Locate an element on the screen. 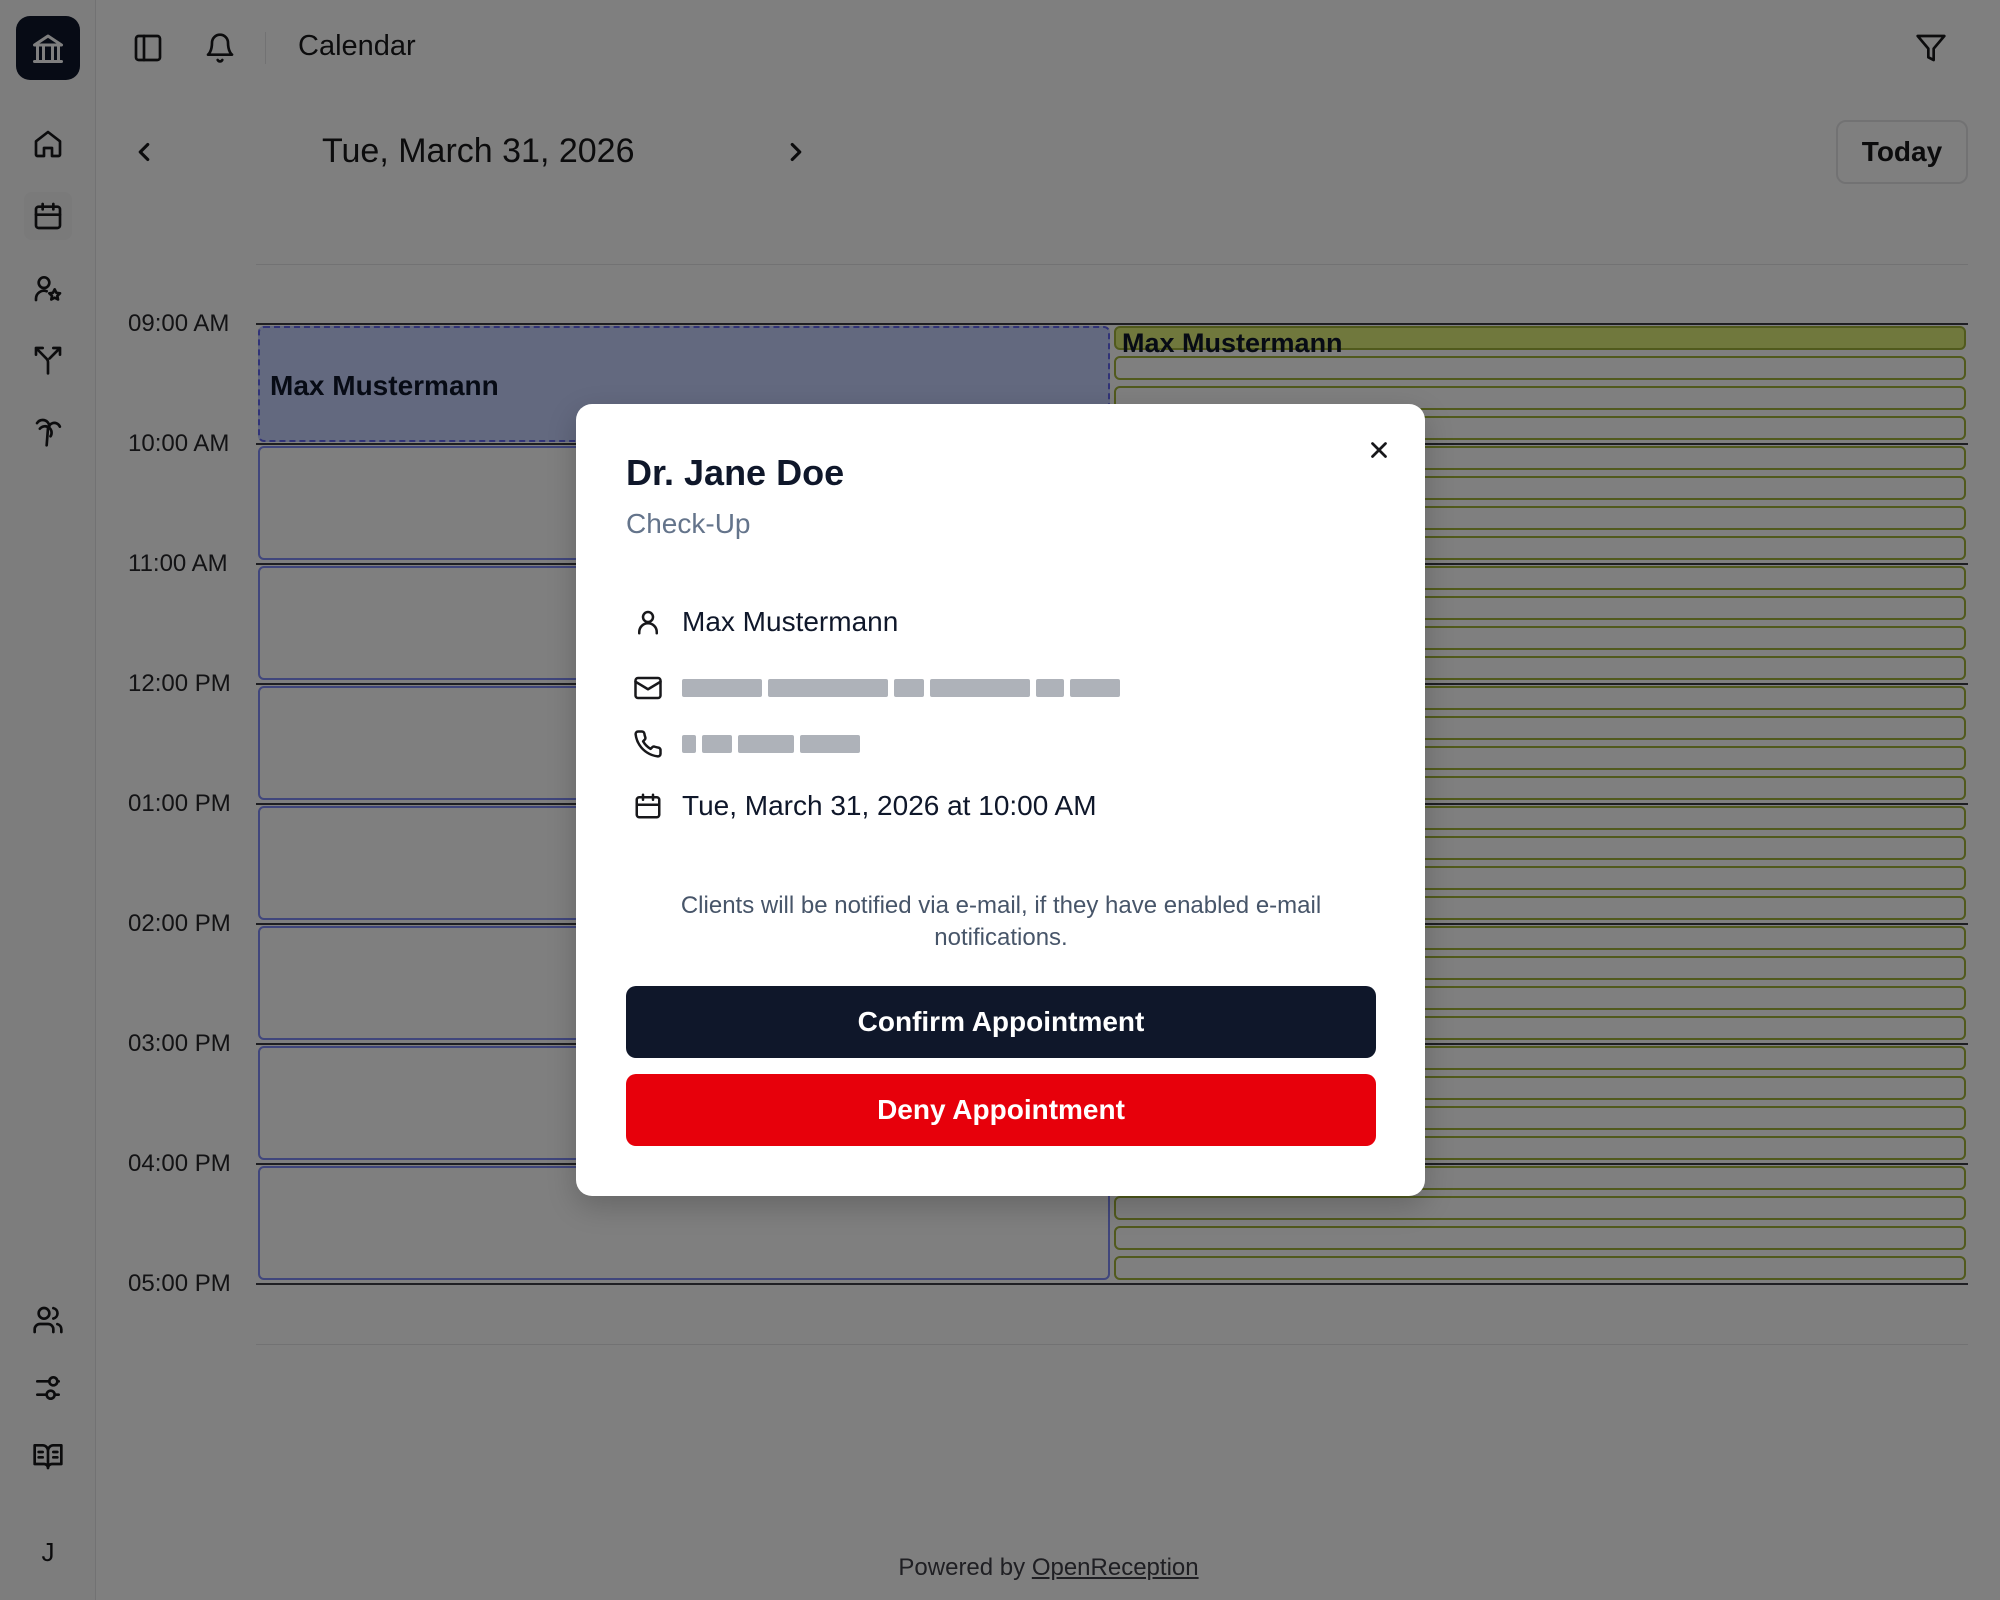 This screenshot has height=1600, width=2000. calendar-icon is located at coordinates (648, 806).